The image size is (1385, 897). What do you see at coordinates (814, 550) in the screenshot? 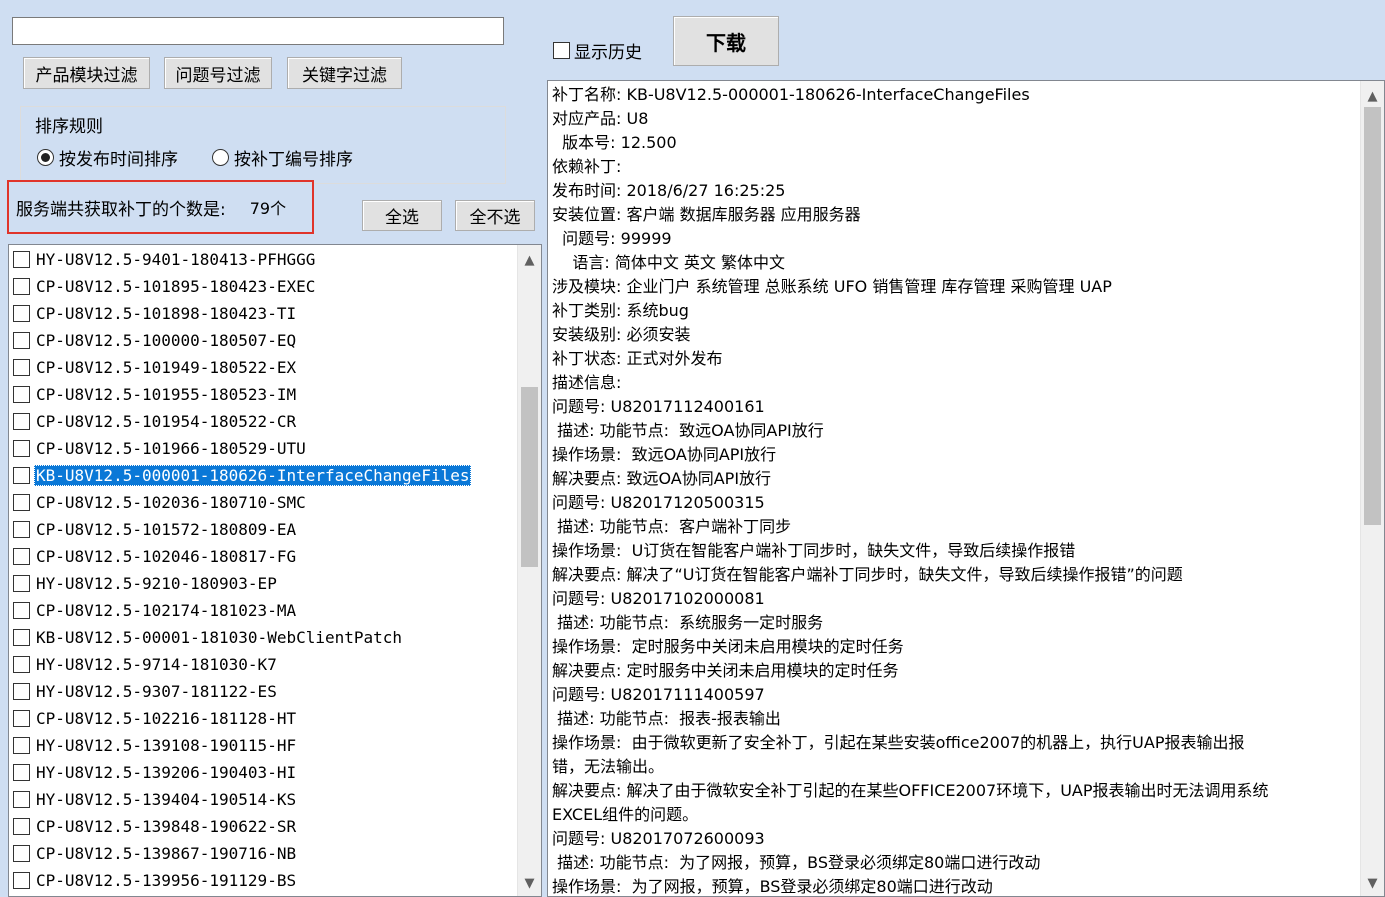
I see `detail-line: 操作场景: U订货在智能客户端补丁同步时，缺失文件，导致后续操作报错` at bounding box center [814, 550].